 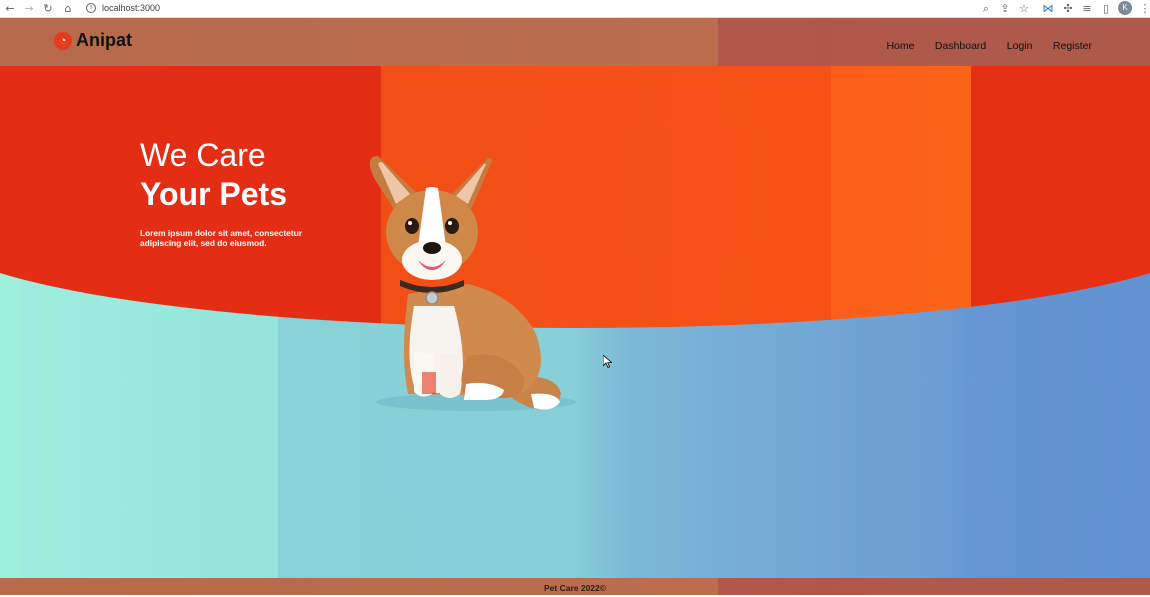 I want to click on extension-icon: ⋈, so click(x=1048, y=9).